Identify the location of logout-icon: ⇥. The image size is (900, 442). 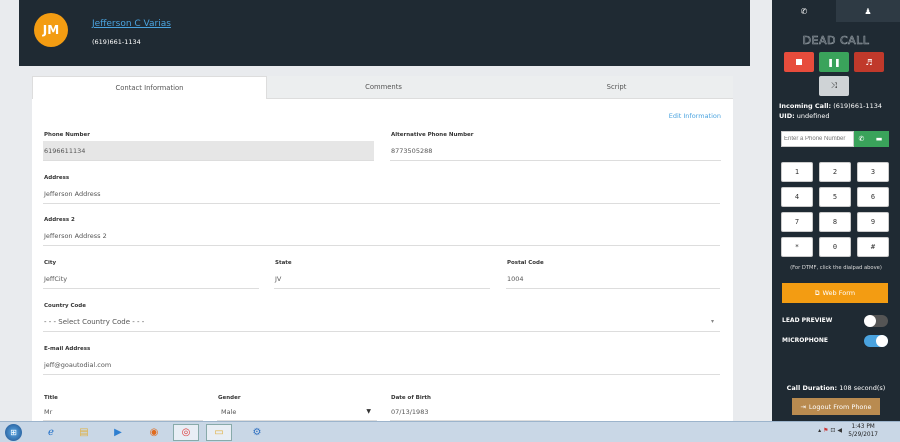
(803, 406).